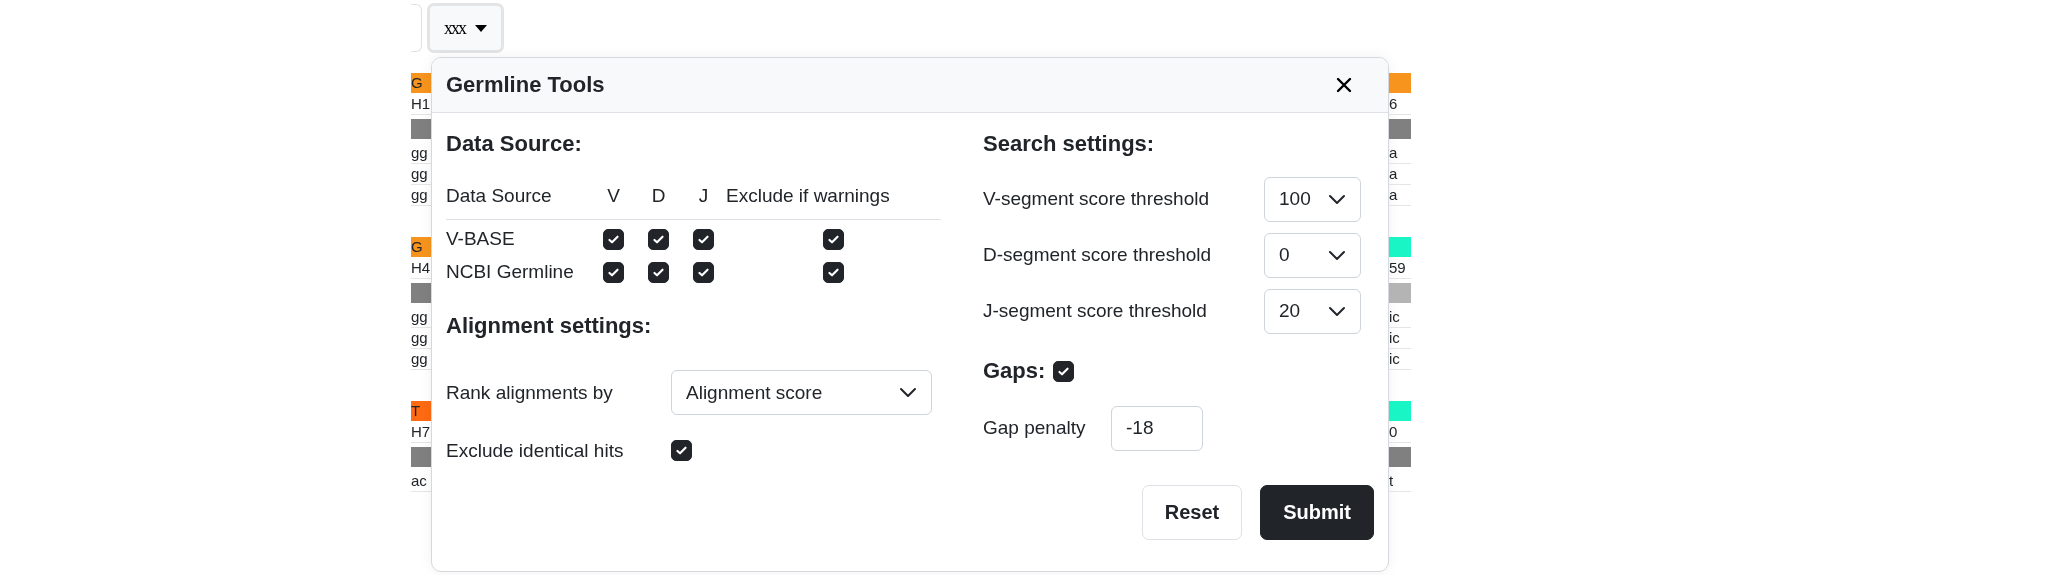  What do you see at coordinates (480, 239) in the screenshot?
I see `source-name: V-BASE` at bounding box center [480, 239].